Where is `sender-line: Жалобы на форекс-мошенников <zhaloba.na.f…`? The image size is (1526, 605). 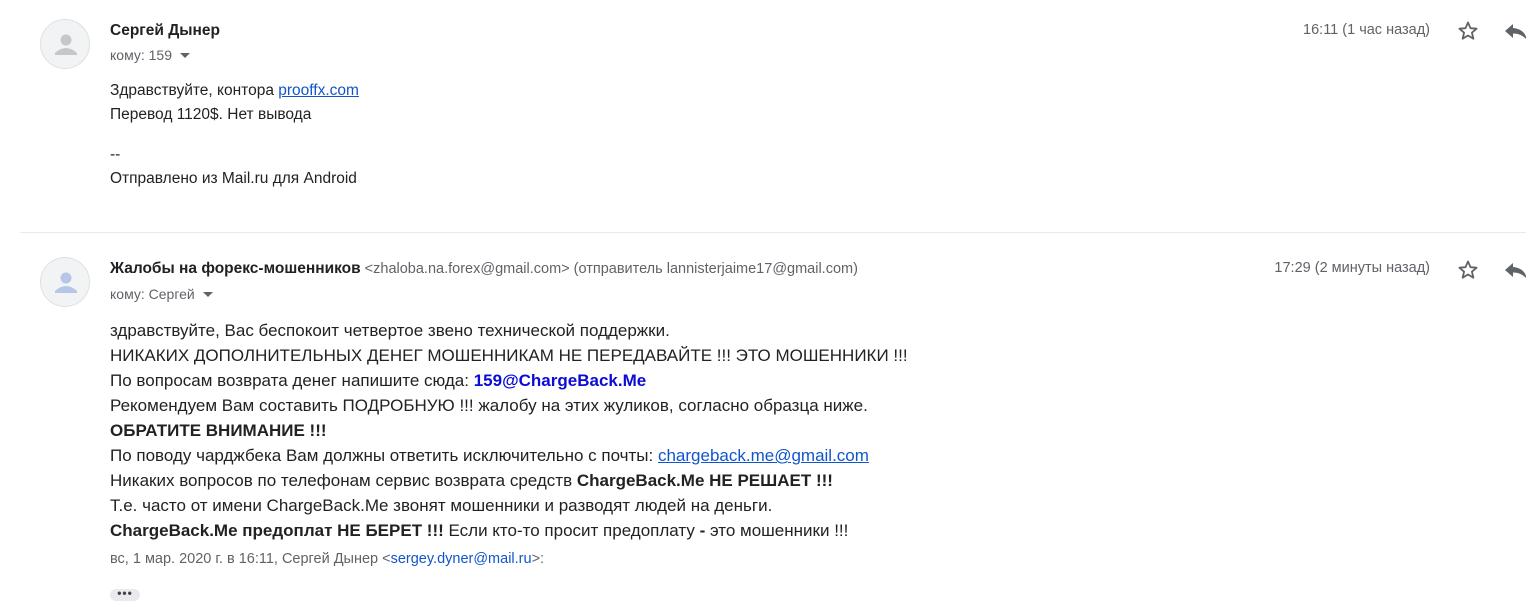
sender-line: Жалобы на форекс-мошенников <zhaloba.na.f… is located at coordinates (484, 269).